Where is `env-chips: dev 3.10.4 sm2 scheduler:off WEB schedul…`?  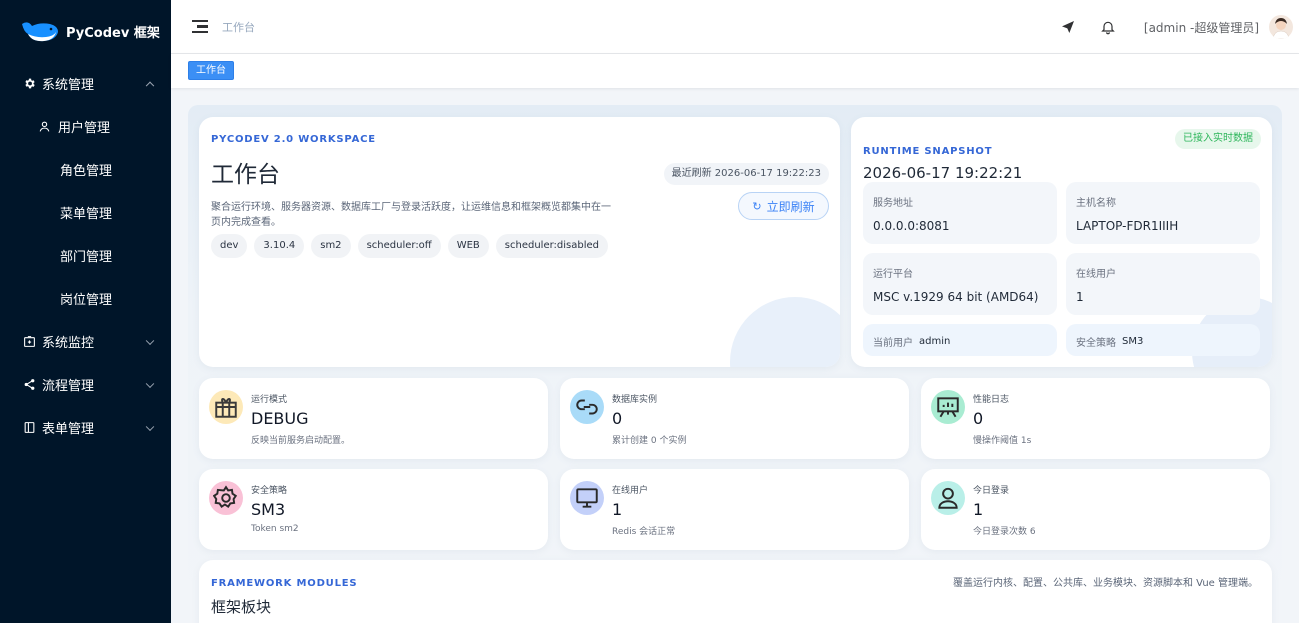 env-chips: dev 3.10.4 sm2 scheduler:off WEB schedul… is located at coordinates (413, 246).